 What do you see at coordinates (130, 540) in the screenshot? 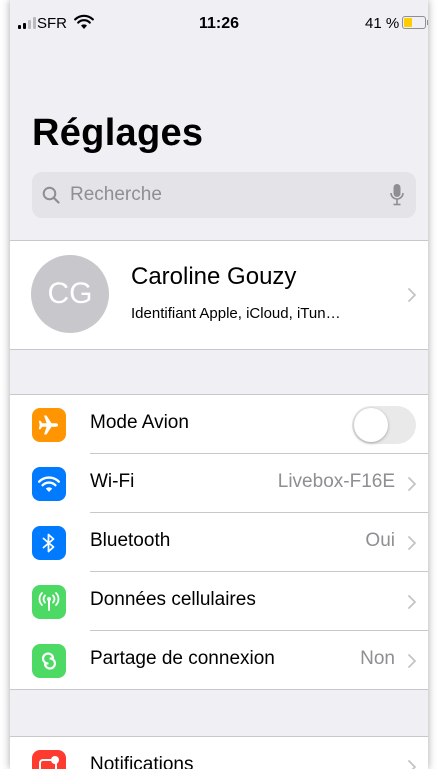
I see `bluetooth-label: Bluetooth` at bounding box center [130, 540].